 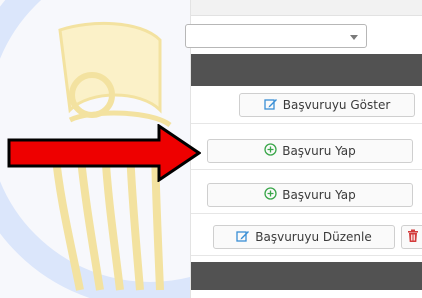 I want to click on table-header-bar, so click(x=306, y=70).